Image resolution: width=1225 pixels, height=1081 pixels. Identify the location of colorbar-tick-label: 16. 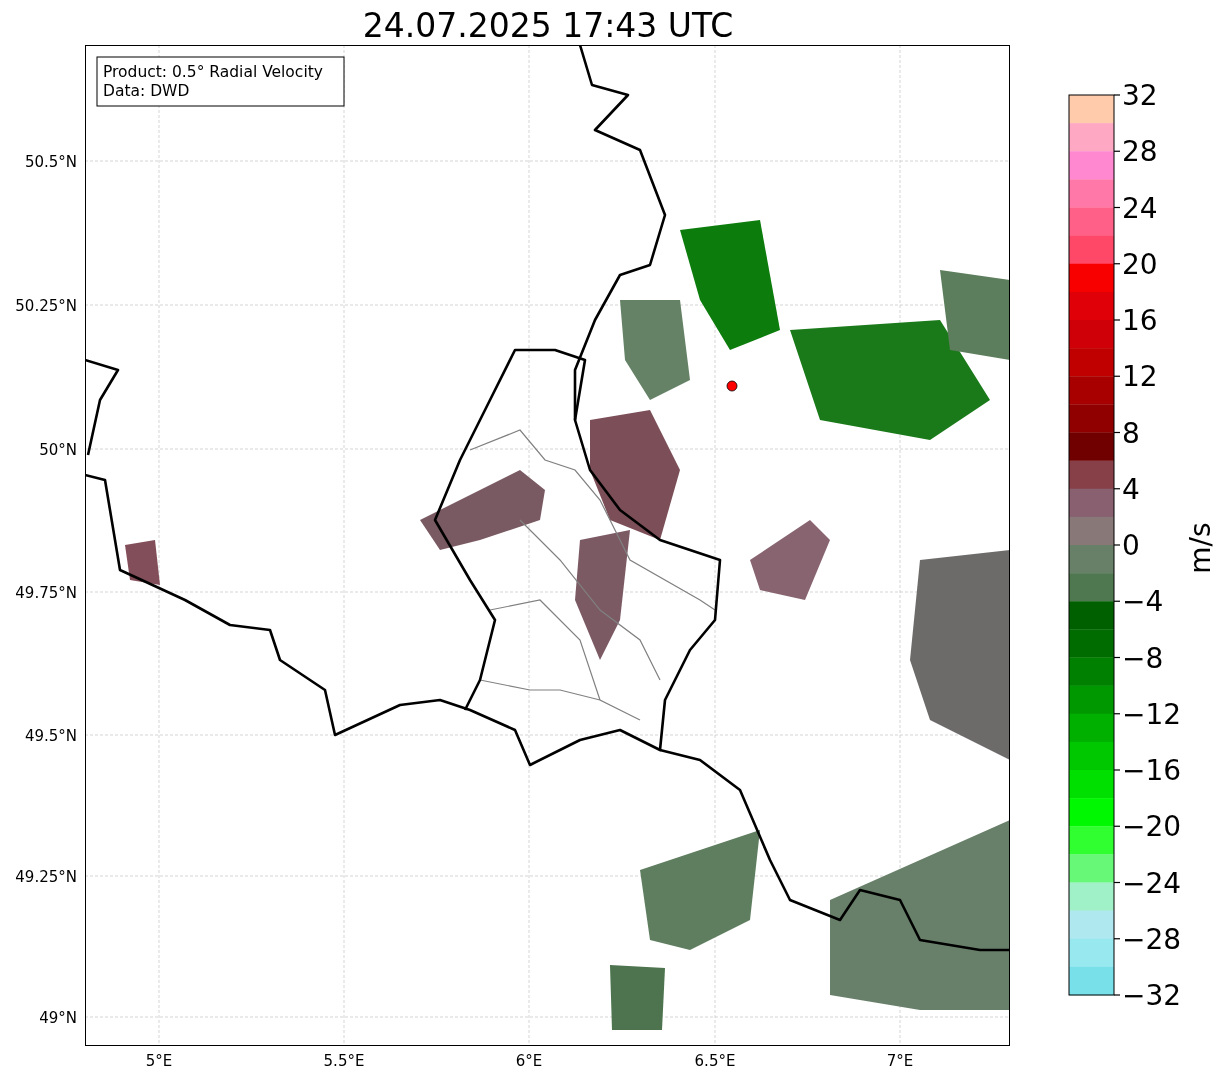
(1140, 320).